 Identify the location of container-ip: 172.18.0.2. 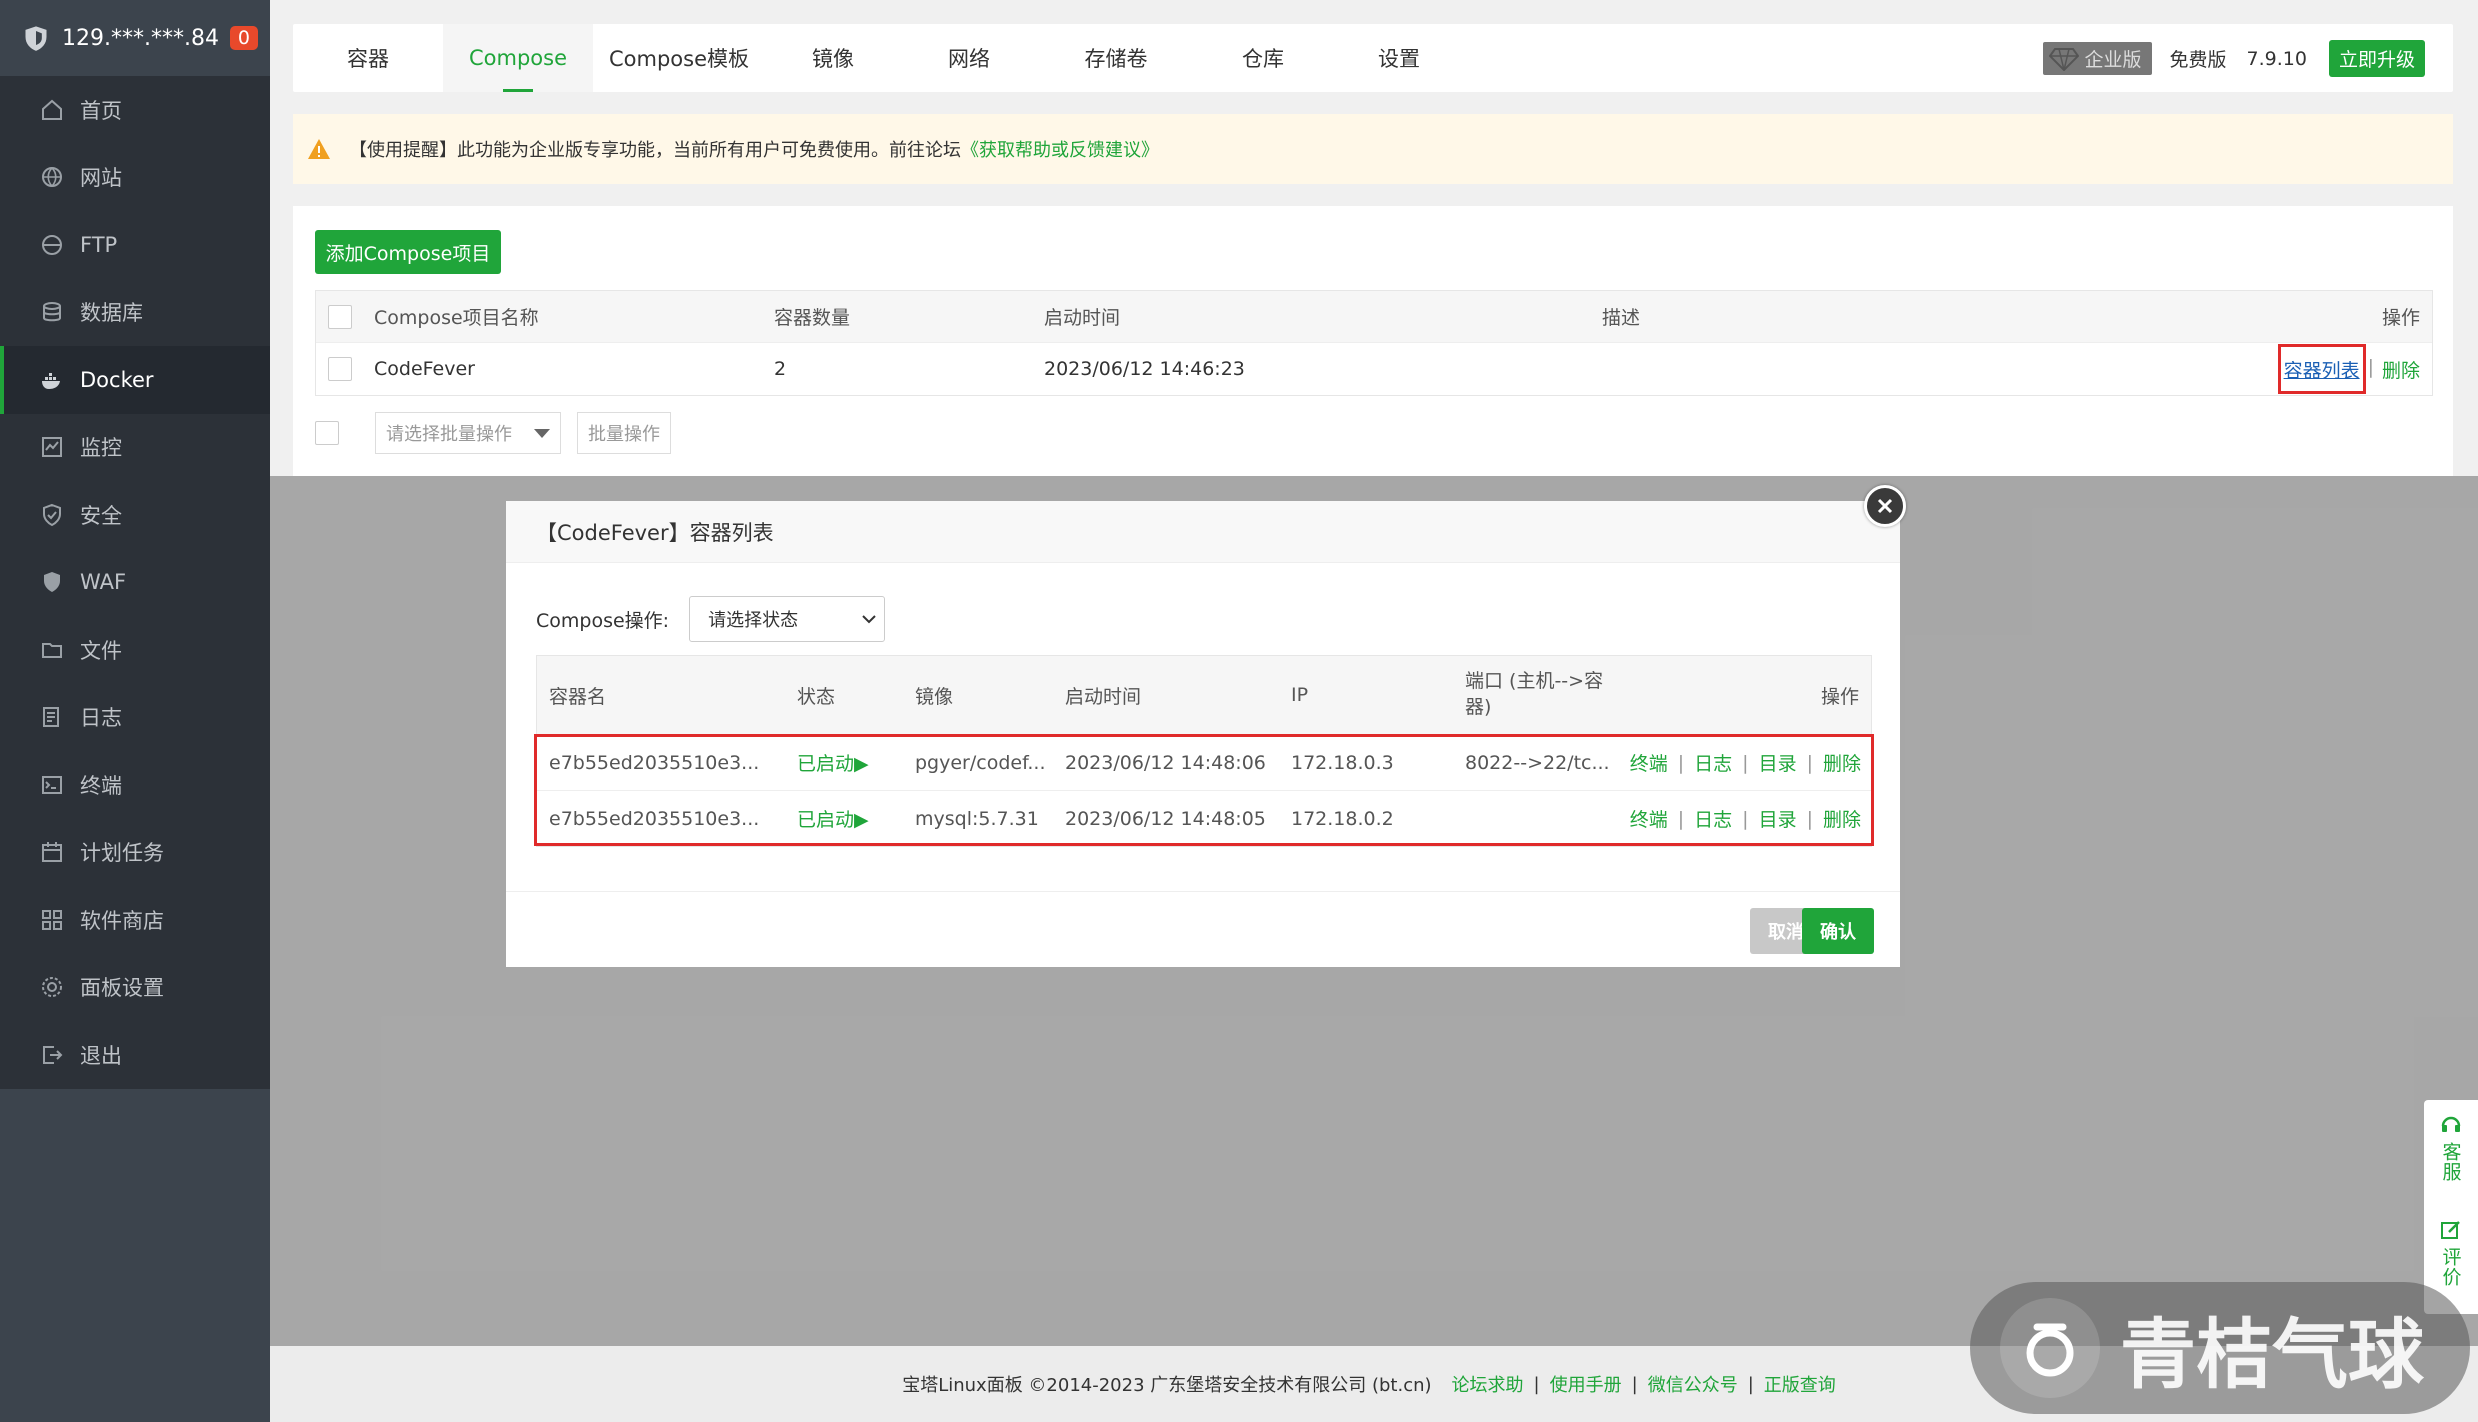
(1342, 818).